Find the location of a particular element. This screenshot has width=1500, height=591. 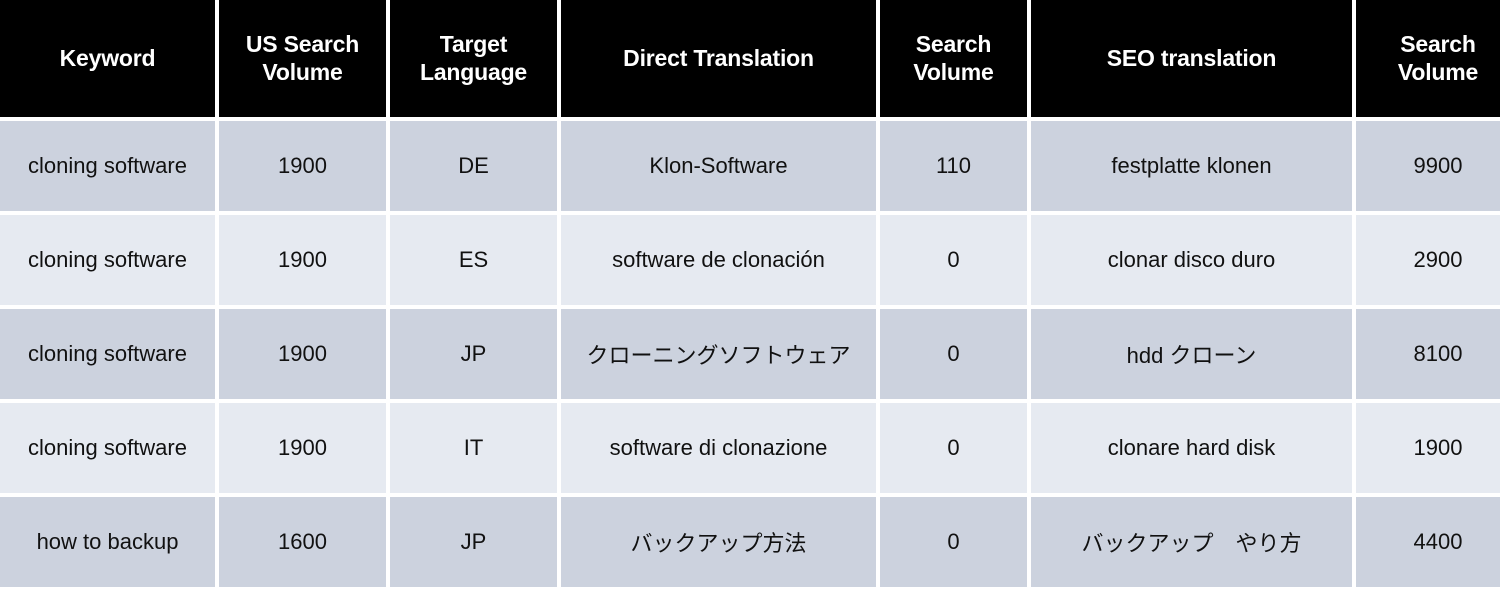

column-header-direct_volume: Search Volume is located at coordinates (953, 58).